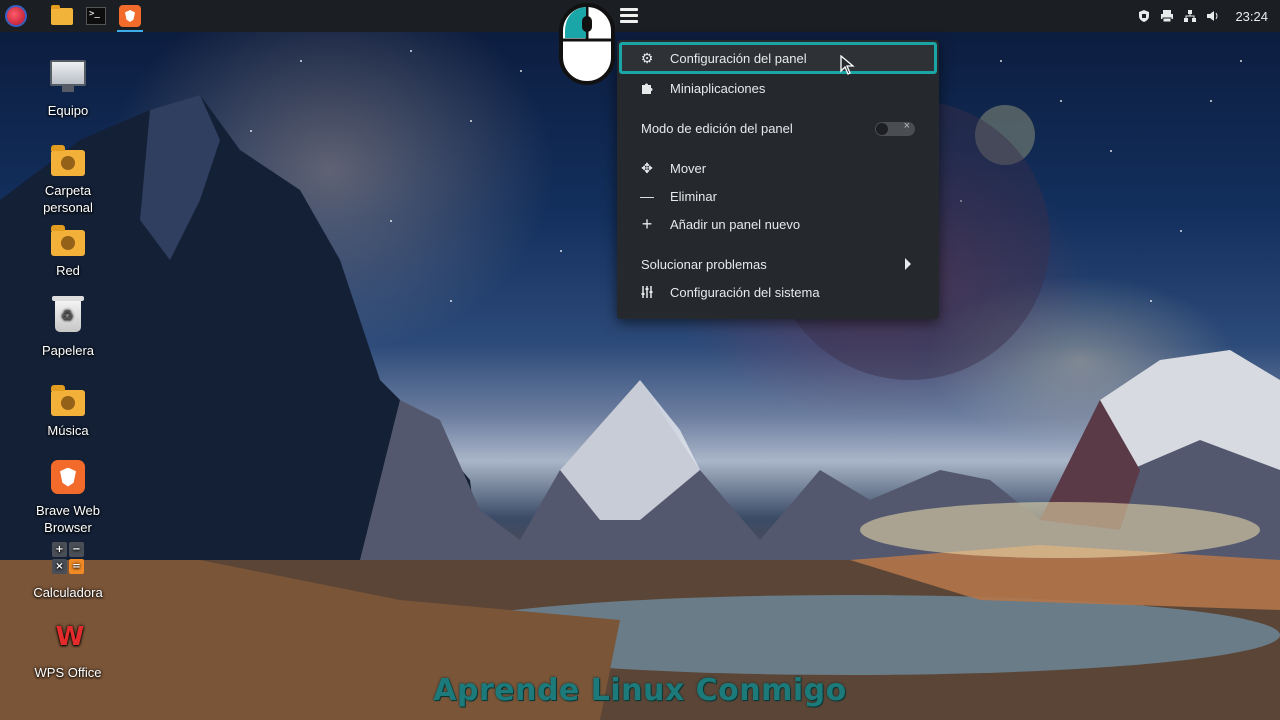 The image size is (1280, 720). I want to click on desktop-icon-label: Red, so click(68, 270).